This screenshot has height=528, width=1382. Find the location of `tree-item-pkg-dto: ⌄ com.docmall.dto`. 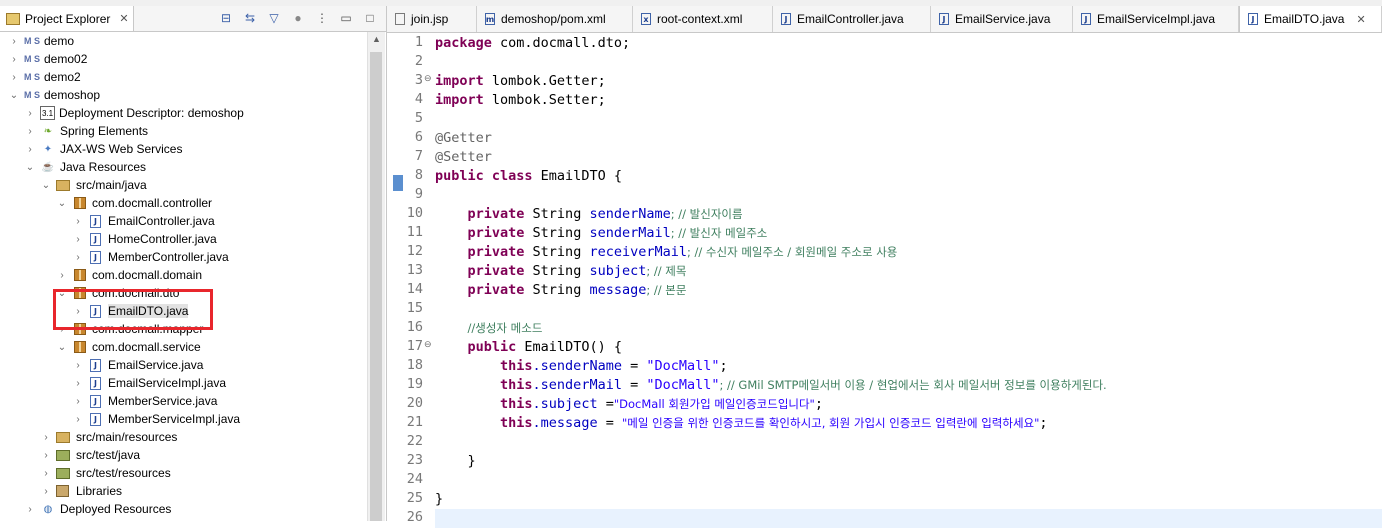

tree-item-pkg-dto: ⌄ com.docmall.dto is located at coordinates (118, 293).